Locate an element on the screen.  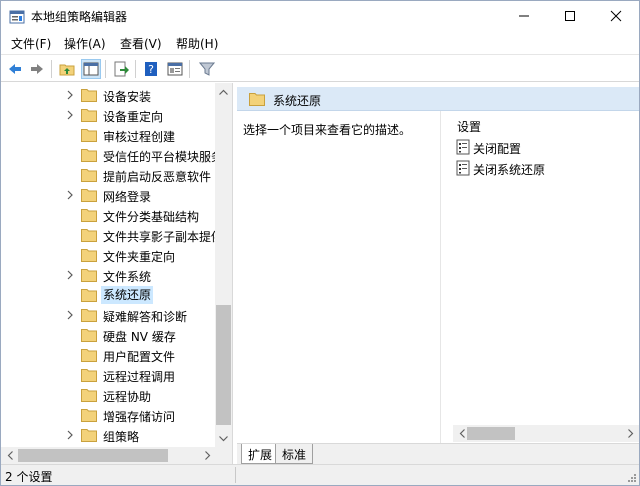
menu-file: 文件(F) is located at coordinates (31, 43).